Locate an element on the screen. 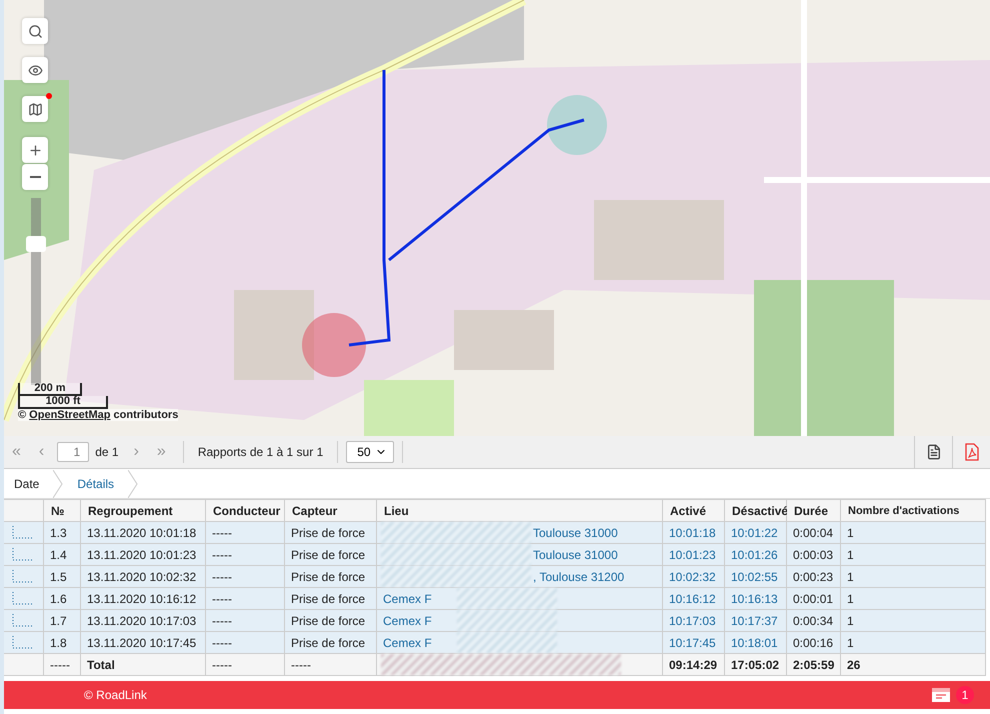 The width and height of the screenshot is (990, 714). eye-icon is located at coordinates (35, 70).